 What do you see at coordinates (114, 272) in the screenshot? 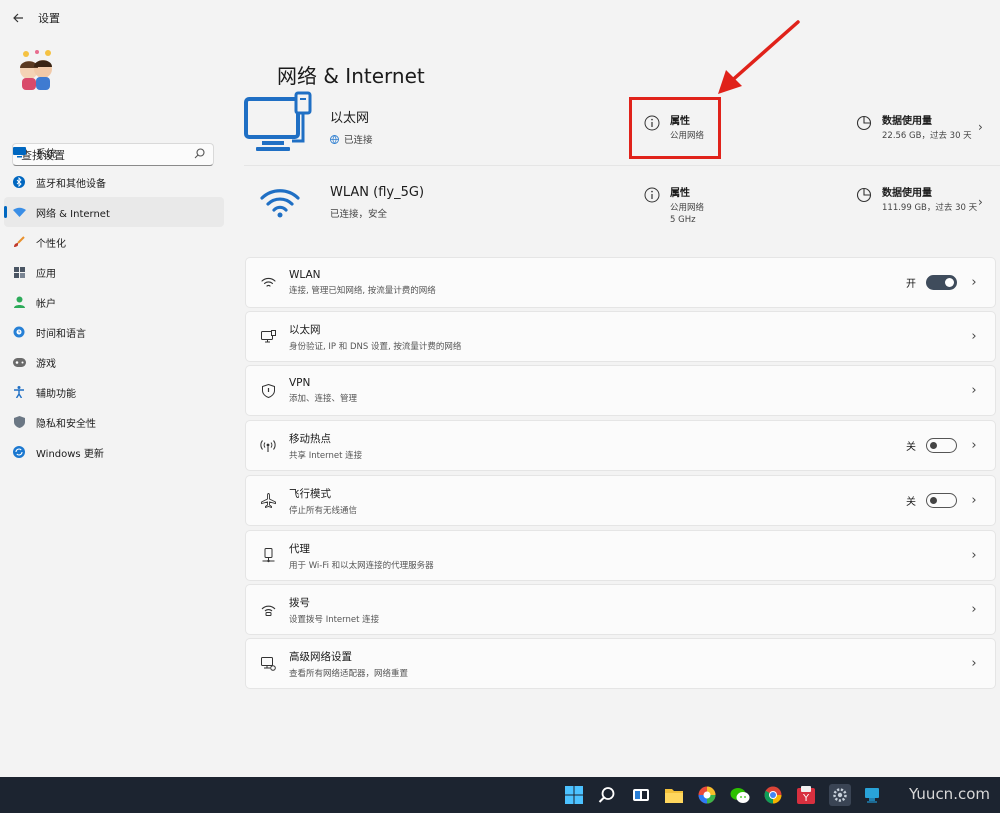
I see `sidebar-item-apps: 应用` at bounding box center [114, 272].